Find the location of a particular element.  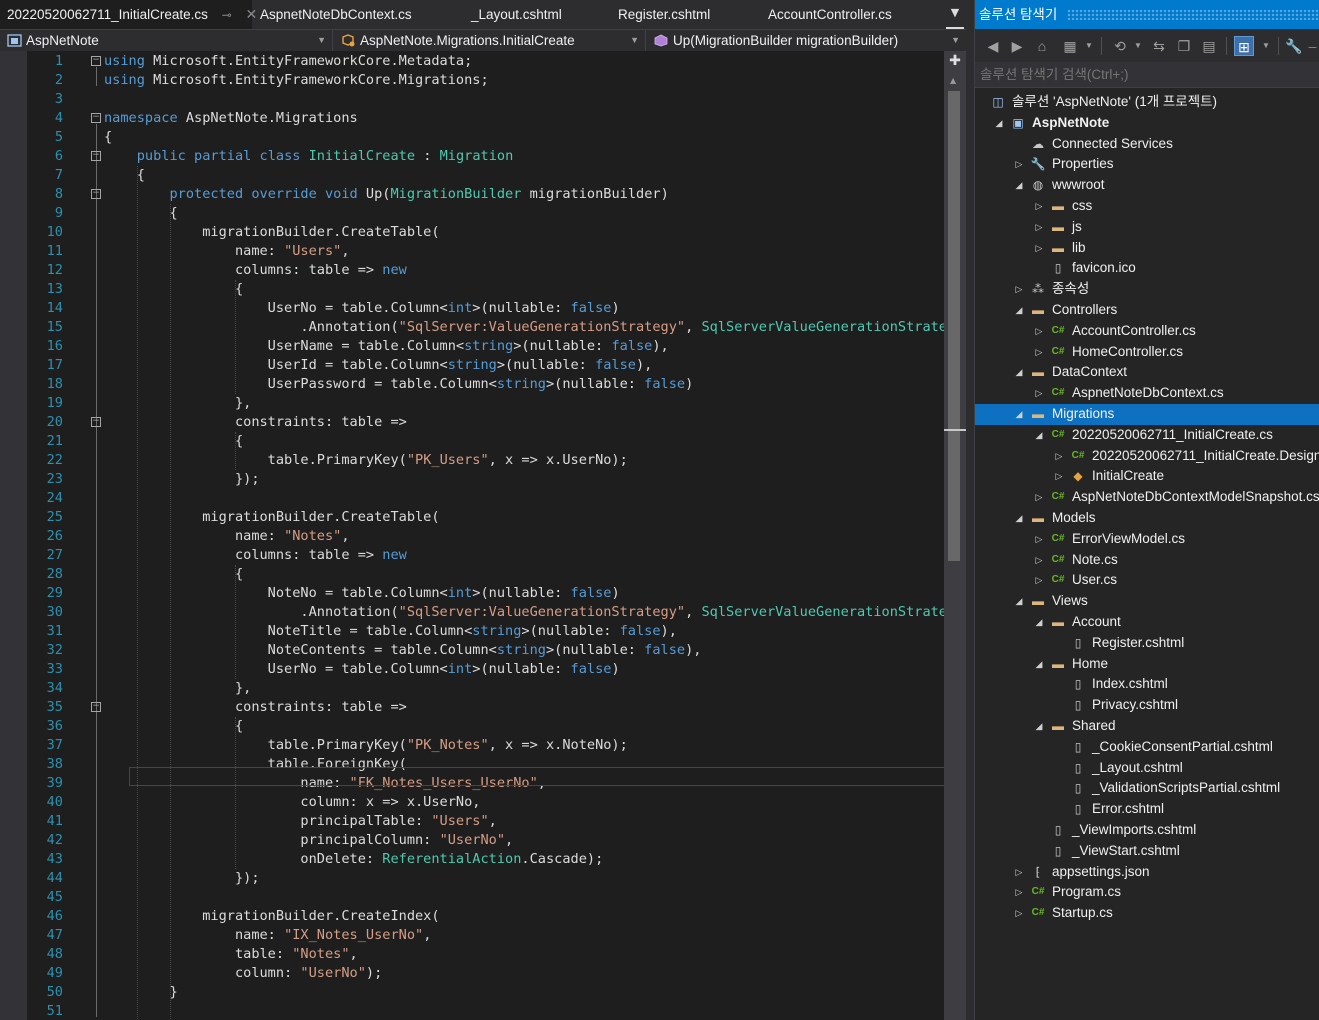

active-doc-icon: ⊞ is located at coordinates (1244, 46).